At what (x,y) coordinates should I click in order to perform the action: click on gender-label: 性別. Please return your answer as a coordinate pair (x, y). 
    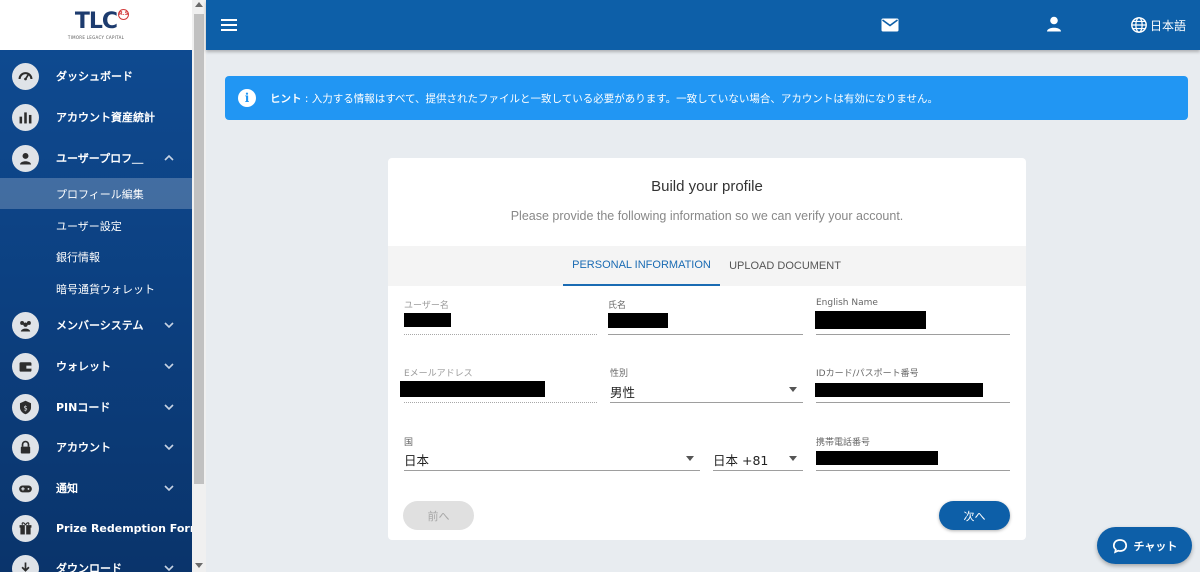
    Looking at the image, I should click on (619, 374).